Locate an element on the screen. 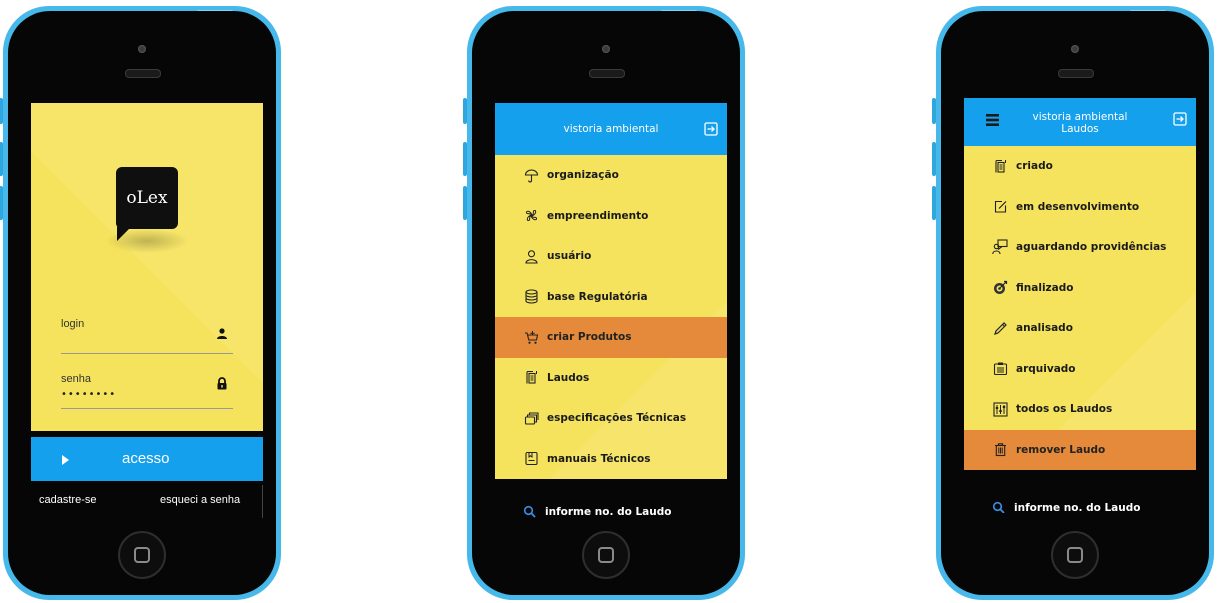 Image resolution: width=1225 pixels, height=603 pixels. header-subtitle: Laudos is located at coordinates (1080, 129).